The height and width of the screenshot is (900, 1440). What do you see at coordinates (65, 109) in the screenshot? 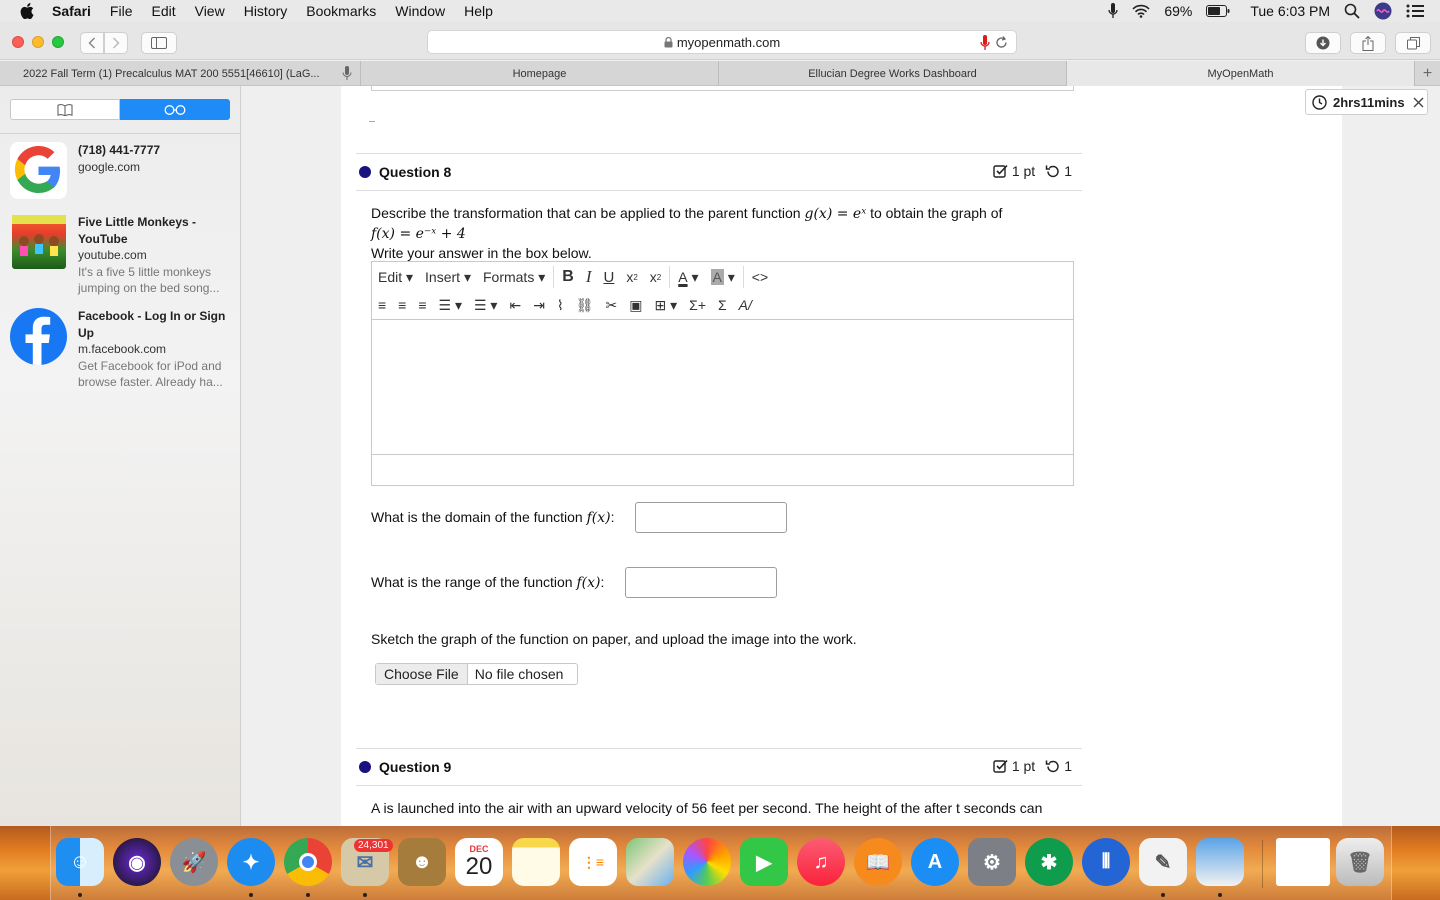
I see `bookmarks-tab` at bounding box center [65, 109].